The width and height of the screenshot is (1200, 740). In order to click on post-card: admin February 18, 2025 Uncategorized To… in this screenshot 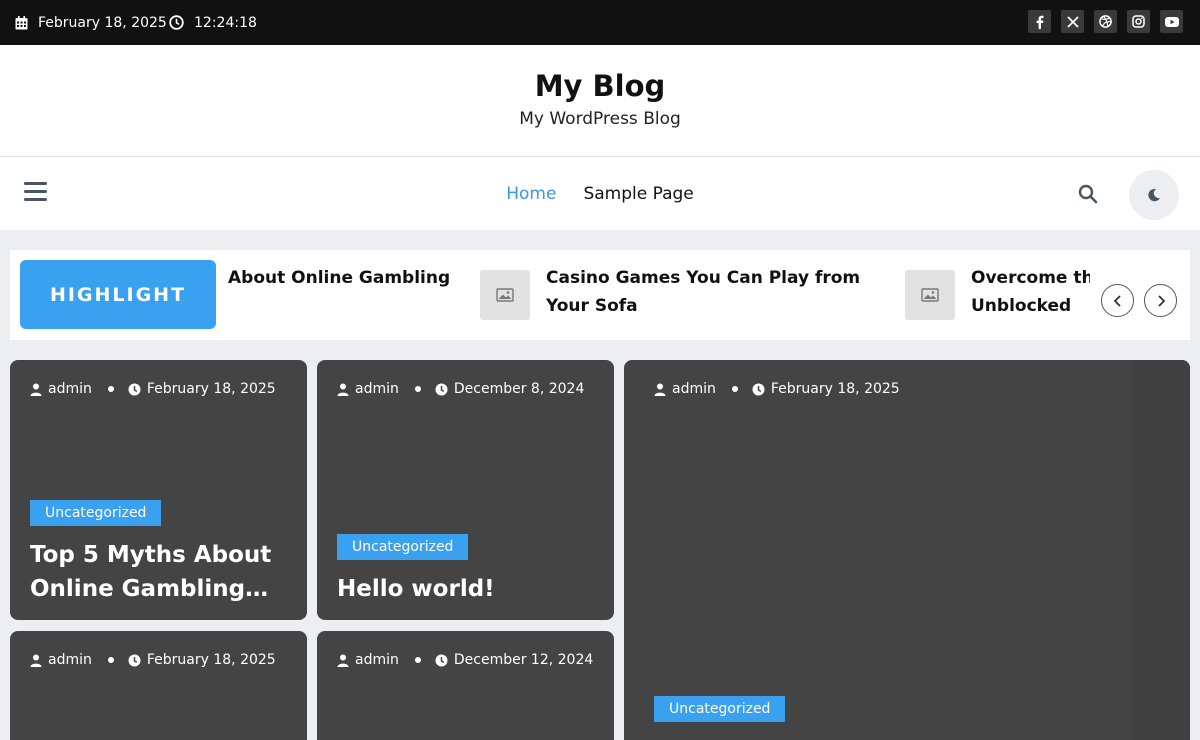, I will do `click(158, 490)`.